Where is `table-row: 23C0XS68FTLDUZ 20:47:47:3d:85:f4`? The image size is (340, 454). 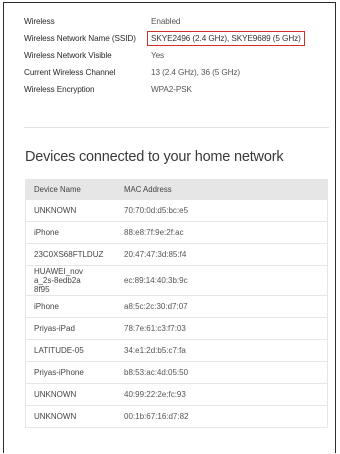 table-row: 23C0XS68FTLDUZ 20:47:47:3d:85:f4 is located at coordinates (176, 254).